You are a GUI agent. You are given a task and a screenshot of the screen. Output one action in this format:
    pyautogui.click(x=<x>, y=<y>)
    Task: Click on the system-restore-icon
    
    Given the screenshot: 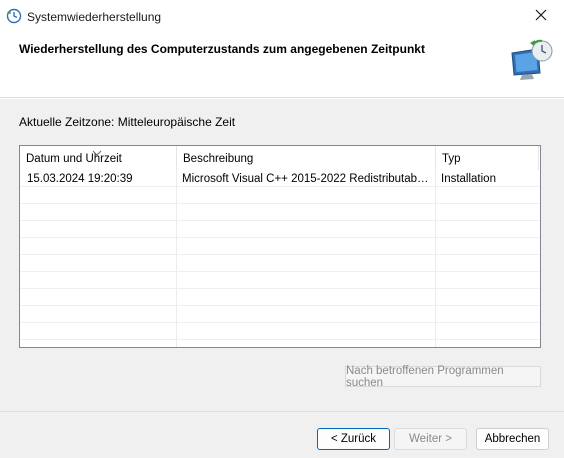 What is the action you would take?
    pyautogui.click(x=14, y=16)
    